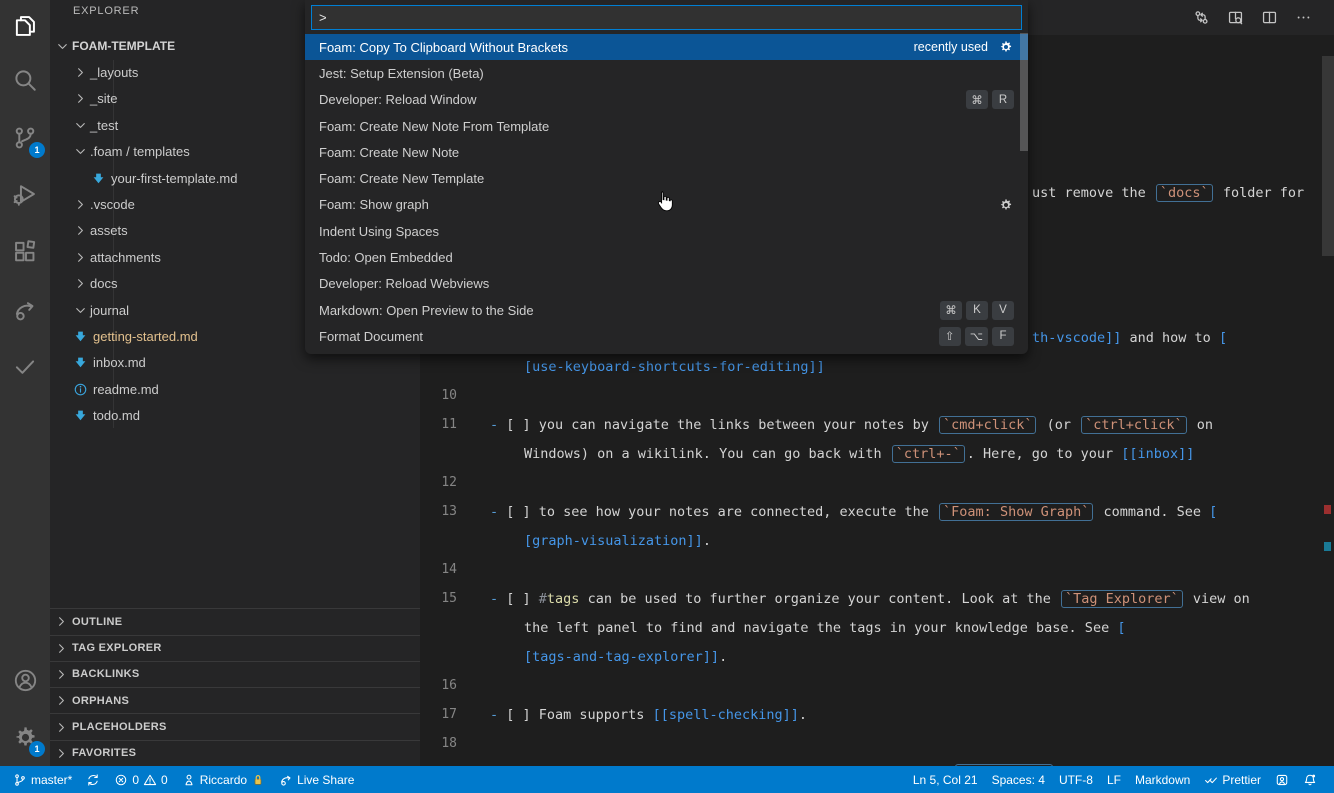  What do you see at coordinates (140, 152) in the screenshot?
I see `tree-item-label: .foam / templates` at bounding box center [140, 152].